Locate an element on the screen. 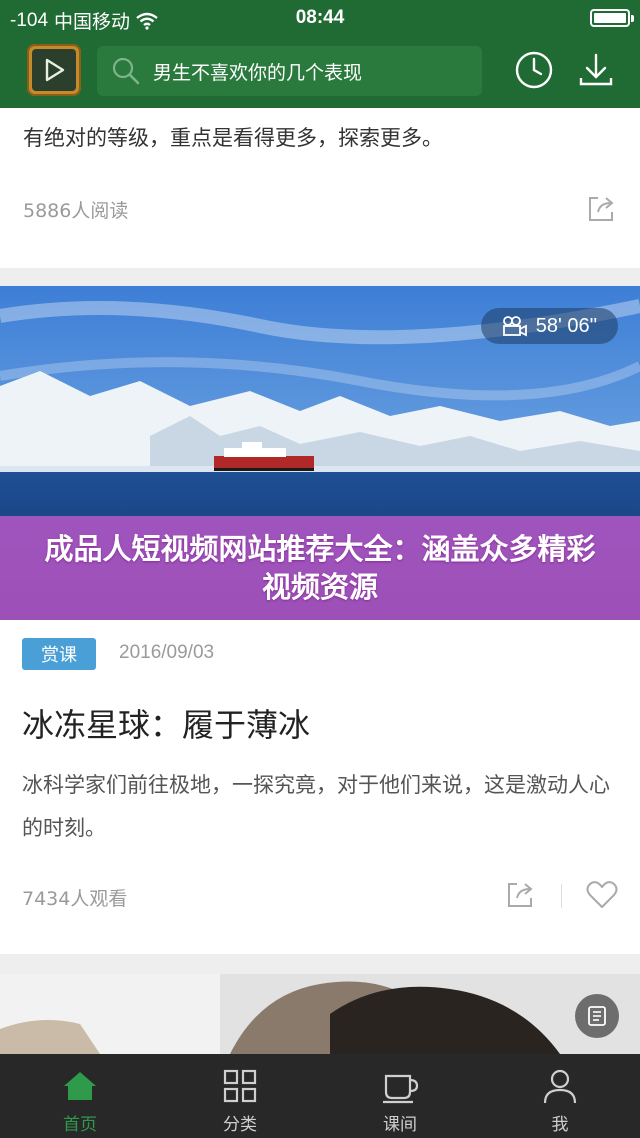 The image size is (640, 1138). article-excerpt: 有绝对的等级，重点是看得更多，探索更多。 is located at coordinates (233, 138).